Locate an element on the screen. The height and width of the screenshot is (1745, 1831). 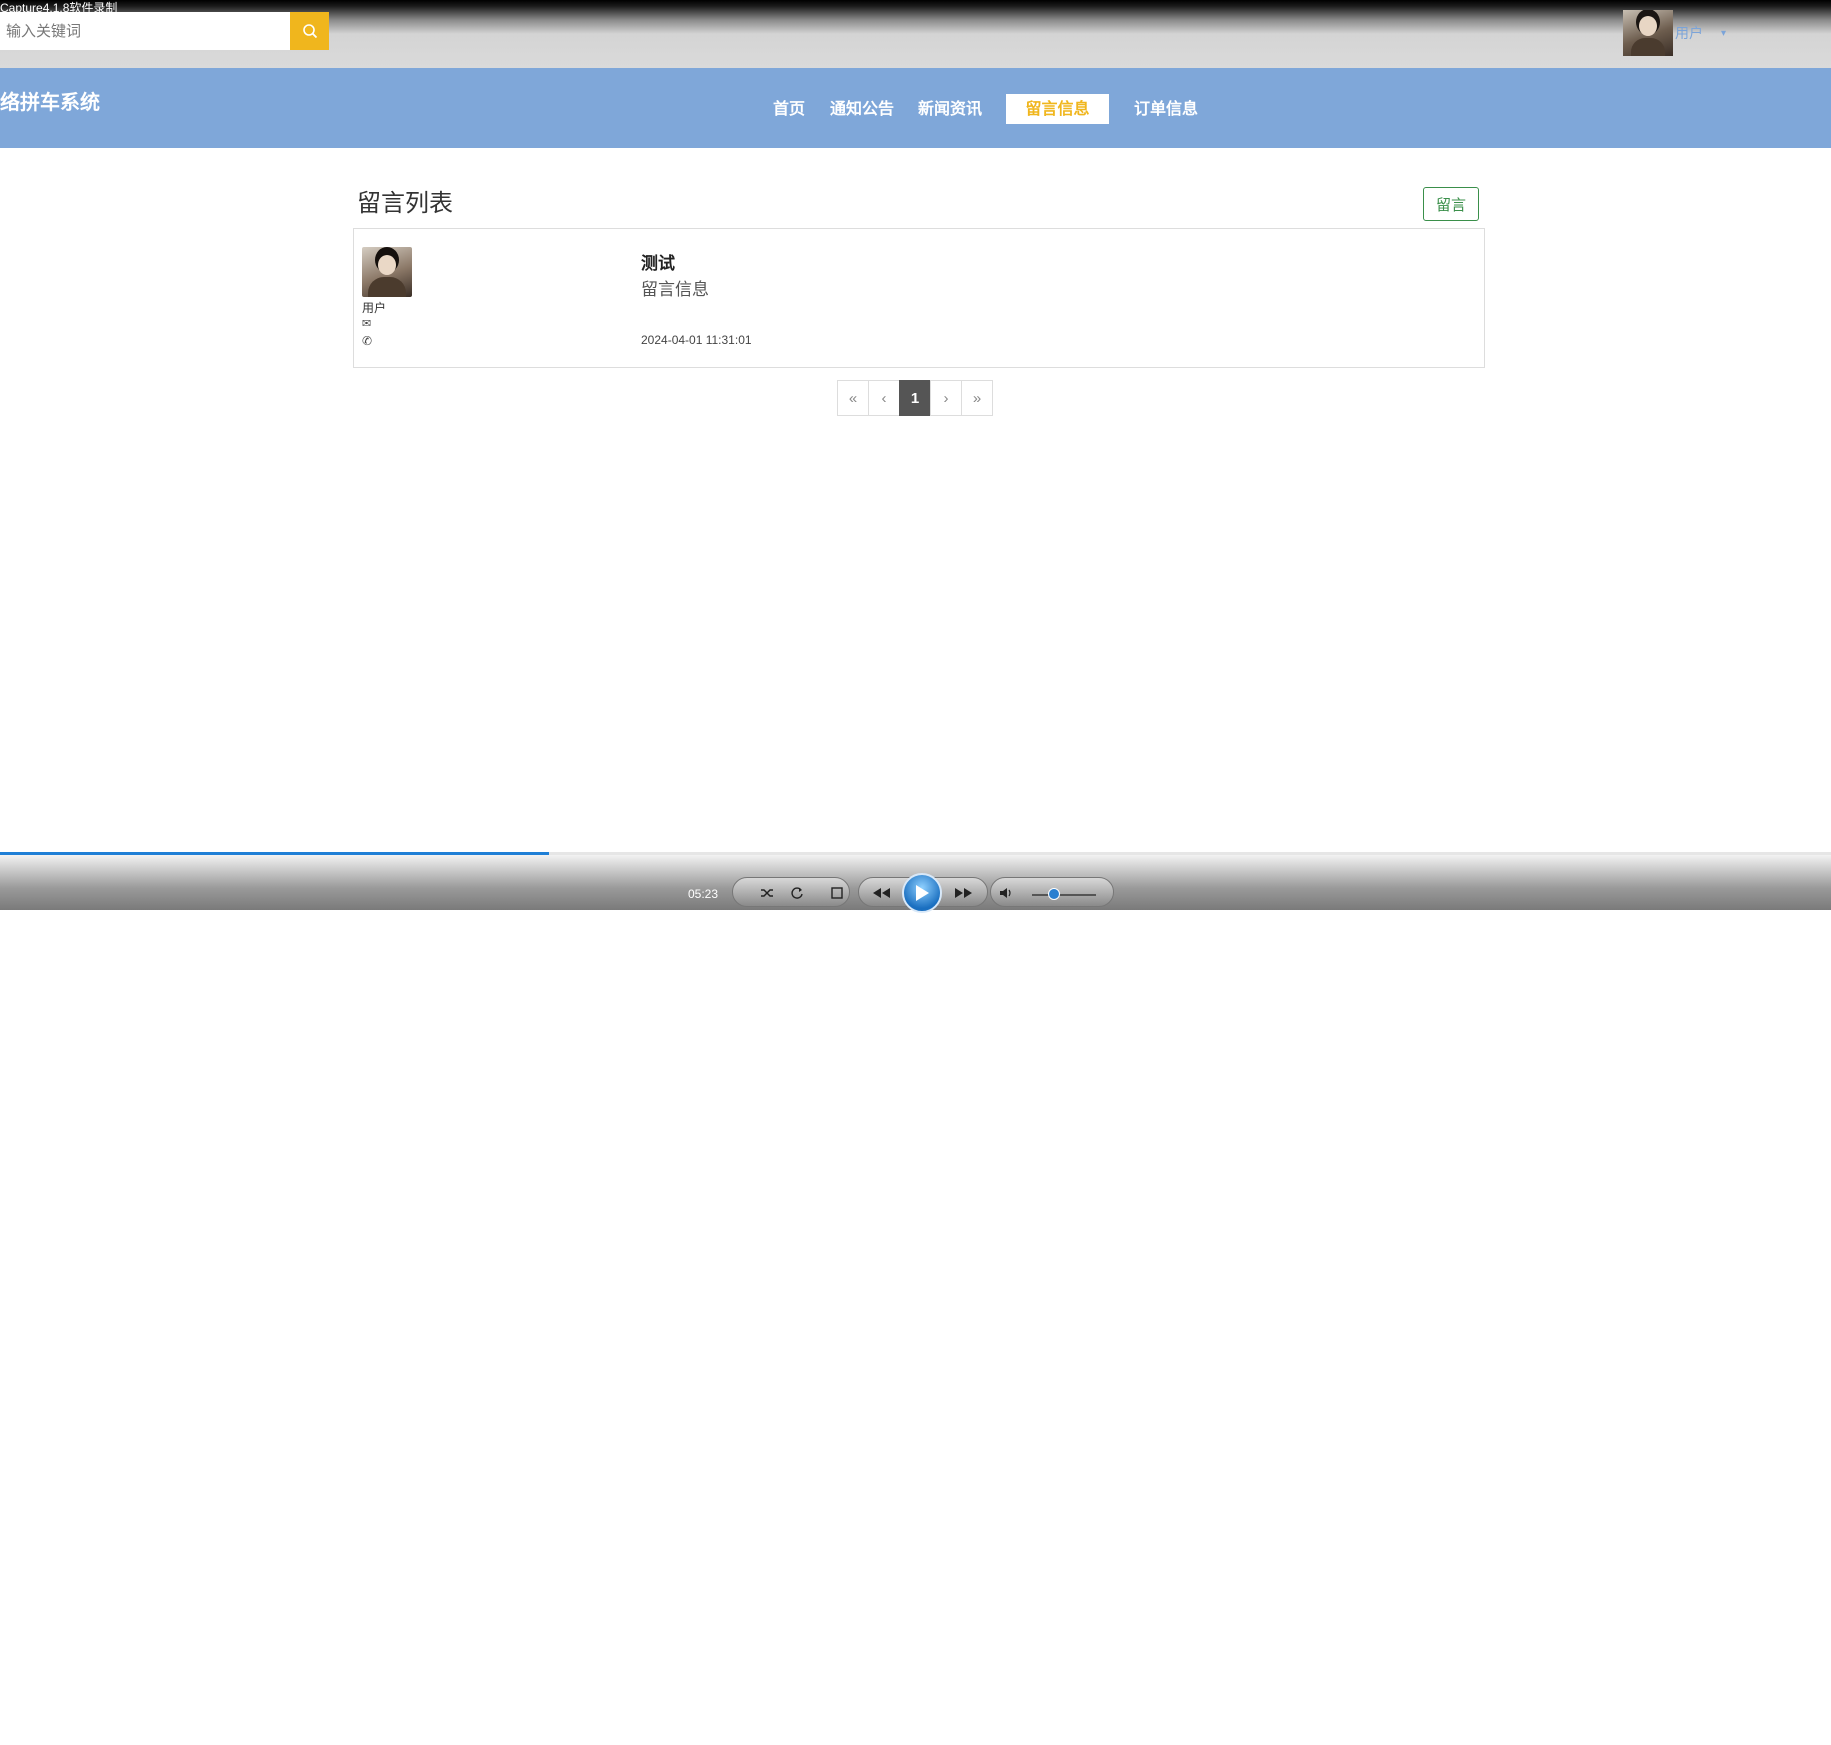
add-message-button: 留言 is located at coordinates (1451, 204).